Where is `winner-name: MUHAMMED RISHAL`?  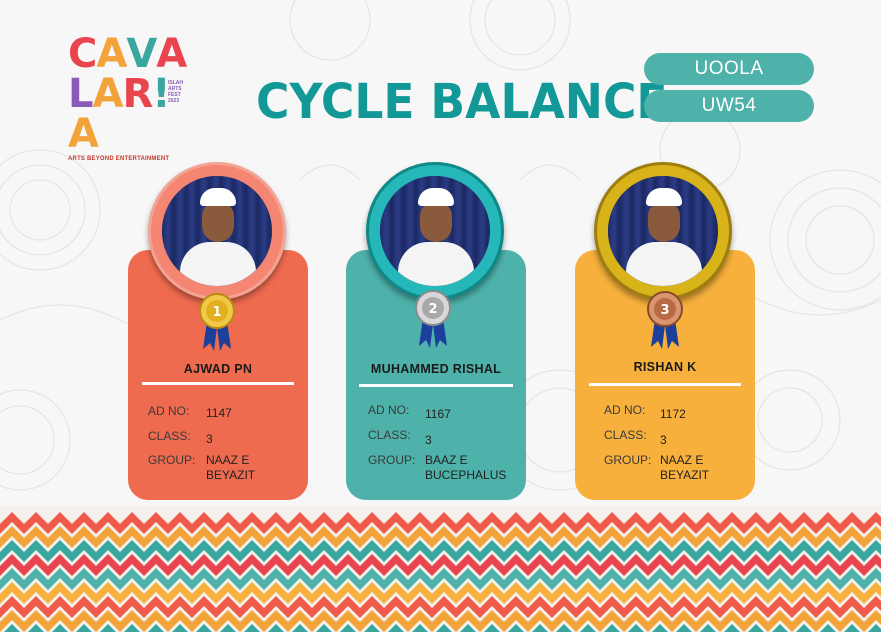
winner-name: MUHAMMED RISHAL is located at coordinates (436, 369).